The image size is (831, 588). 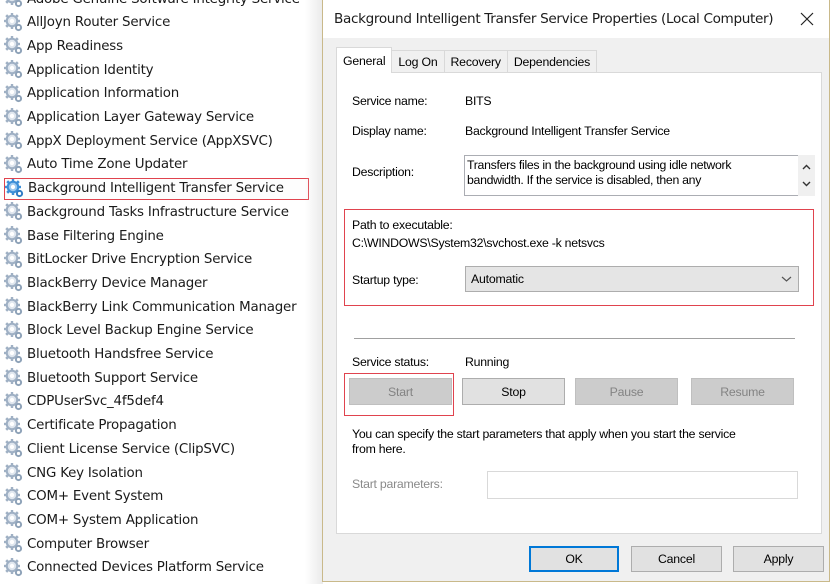 I want to click on tab-strip: General Log On Recovery Dependencies, so click(x=467, y=60).